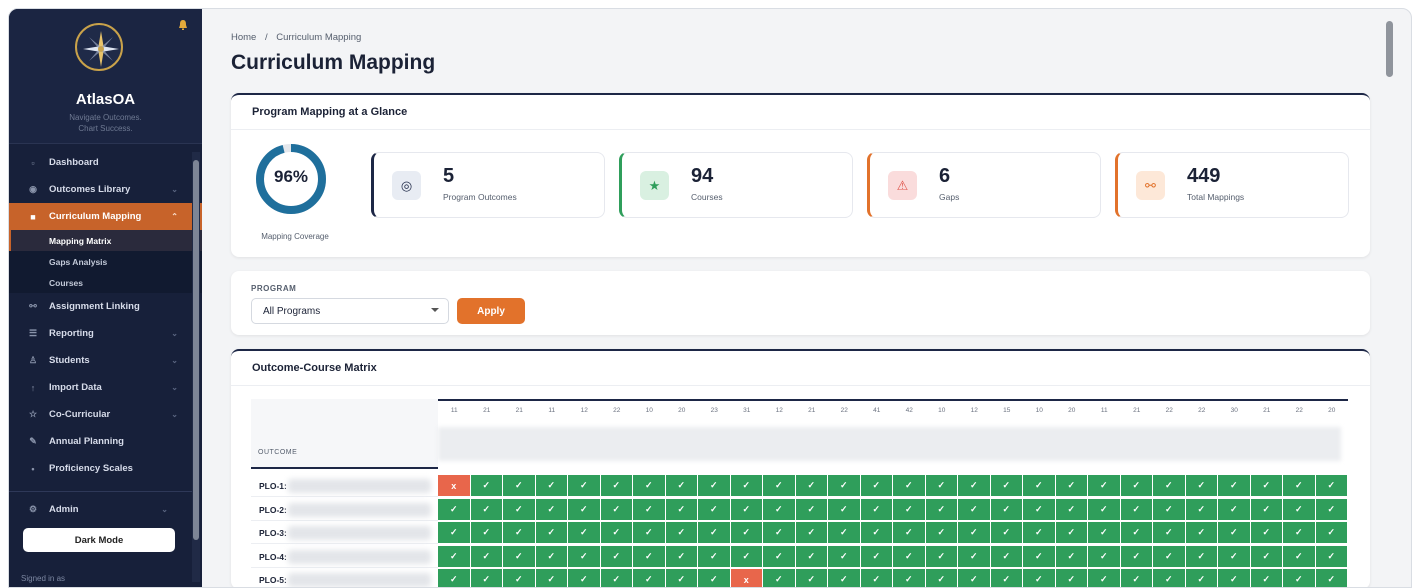 This screenshot has height=588, width=1419. What do you see at coordinates (183, 25) in the screenshot?
I see `bell-icon` at bounding box center [183, 25].